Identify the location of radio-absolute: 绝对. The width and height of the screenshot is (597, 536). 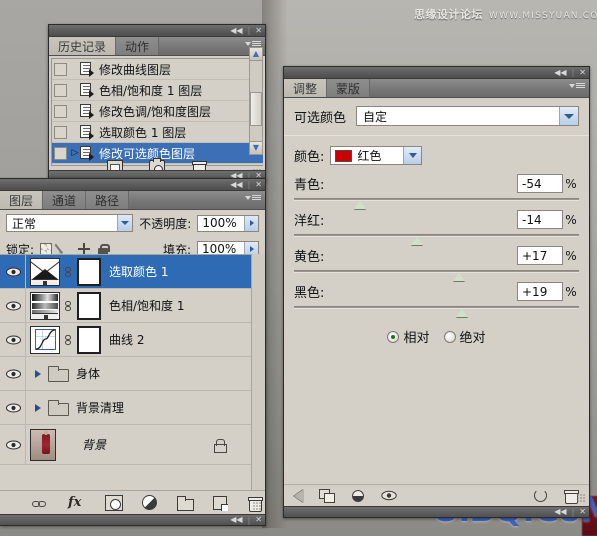
(464, 336).